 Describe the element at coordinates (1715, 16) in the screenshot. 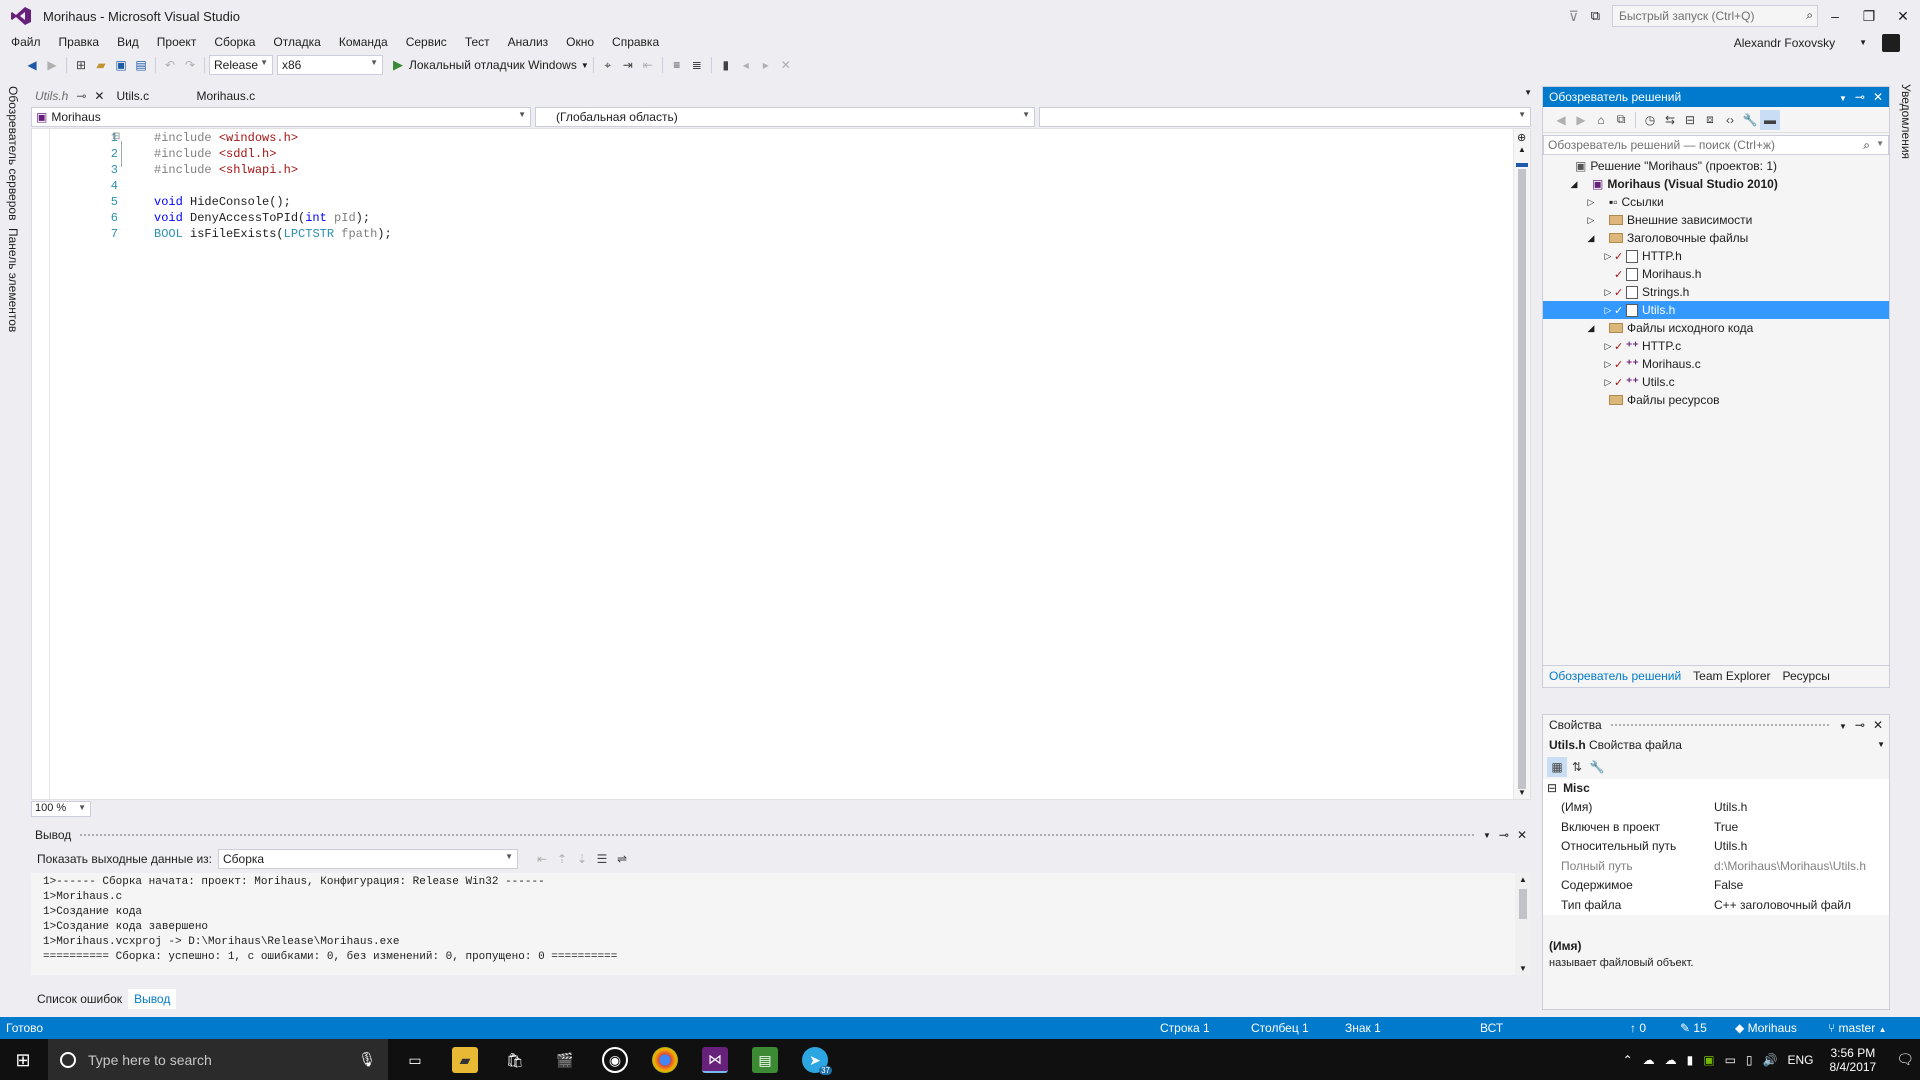

I see `quick-launch-input: Быстрый запуск (Ctrl+Q) ⌕` at that location.